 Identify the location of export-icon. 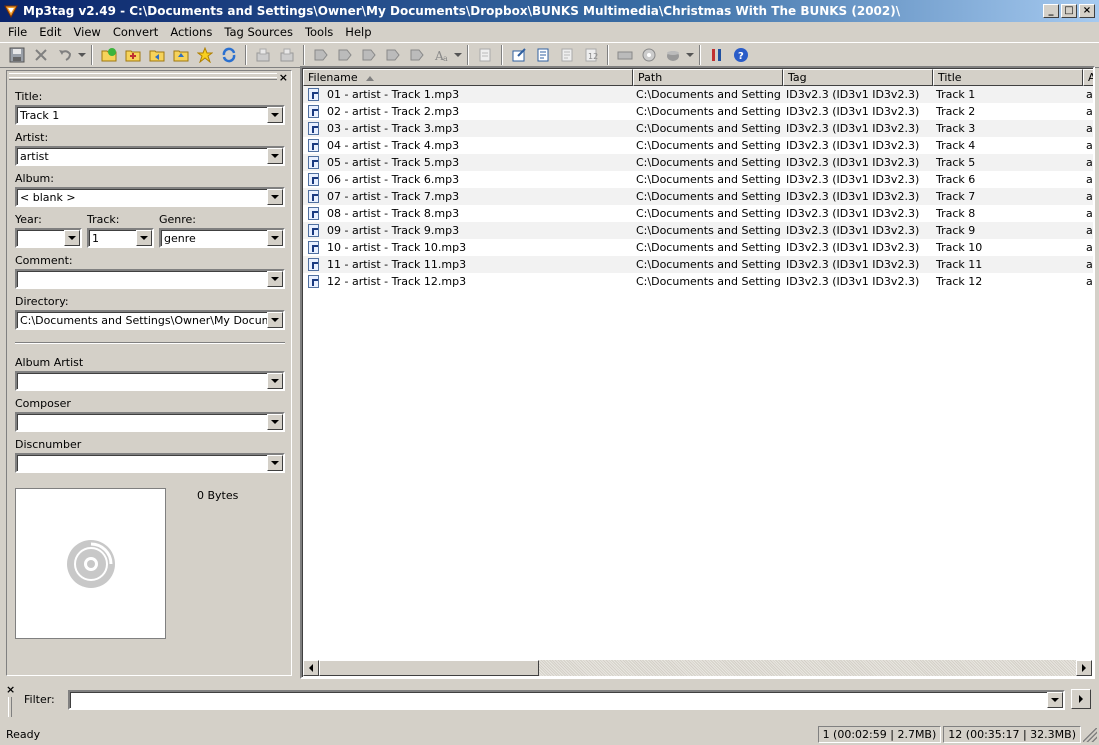
(519, 55).